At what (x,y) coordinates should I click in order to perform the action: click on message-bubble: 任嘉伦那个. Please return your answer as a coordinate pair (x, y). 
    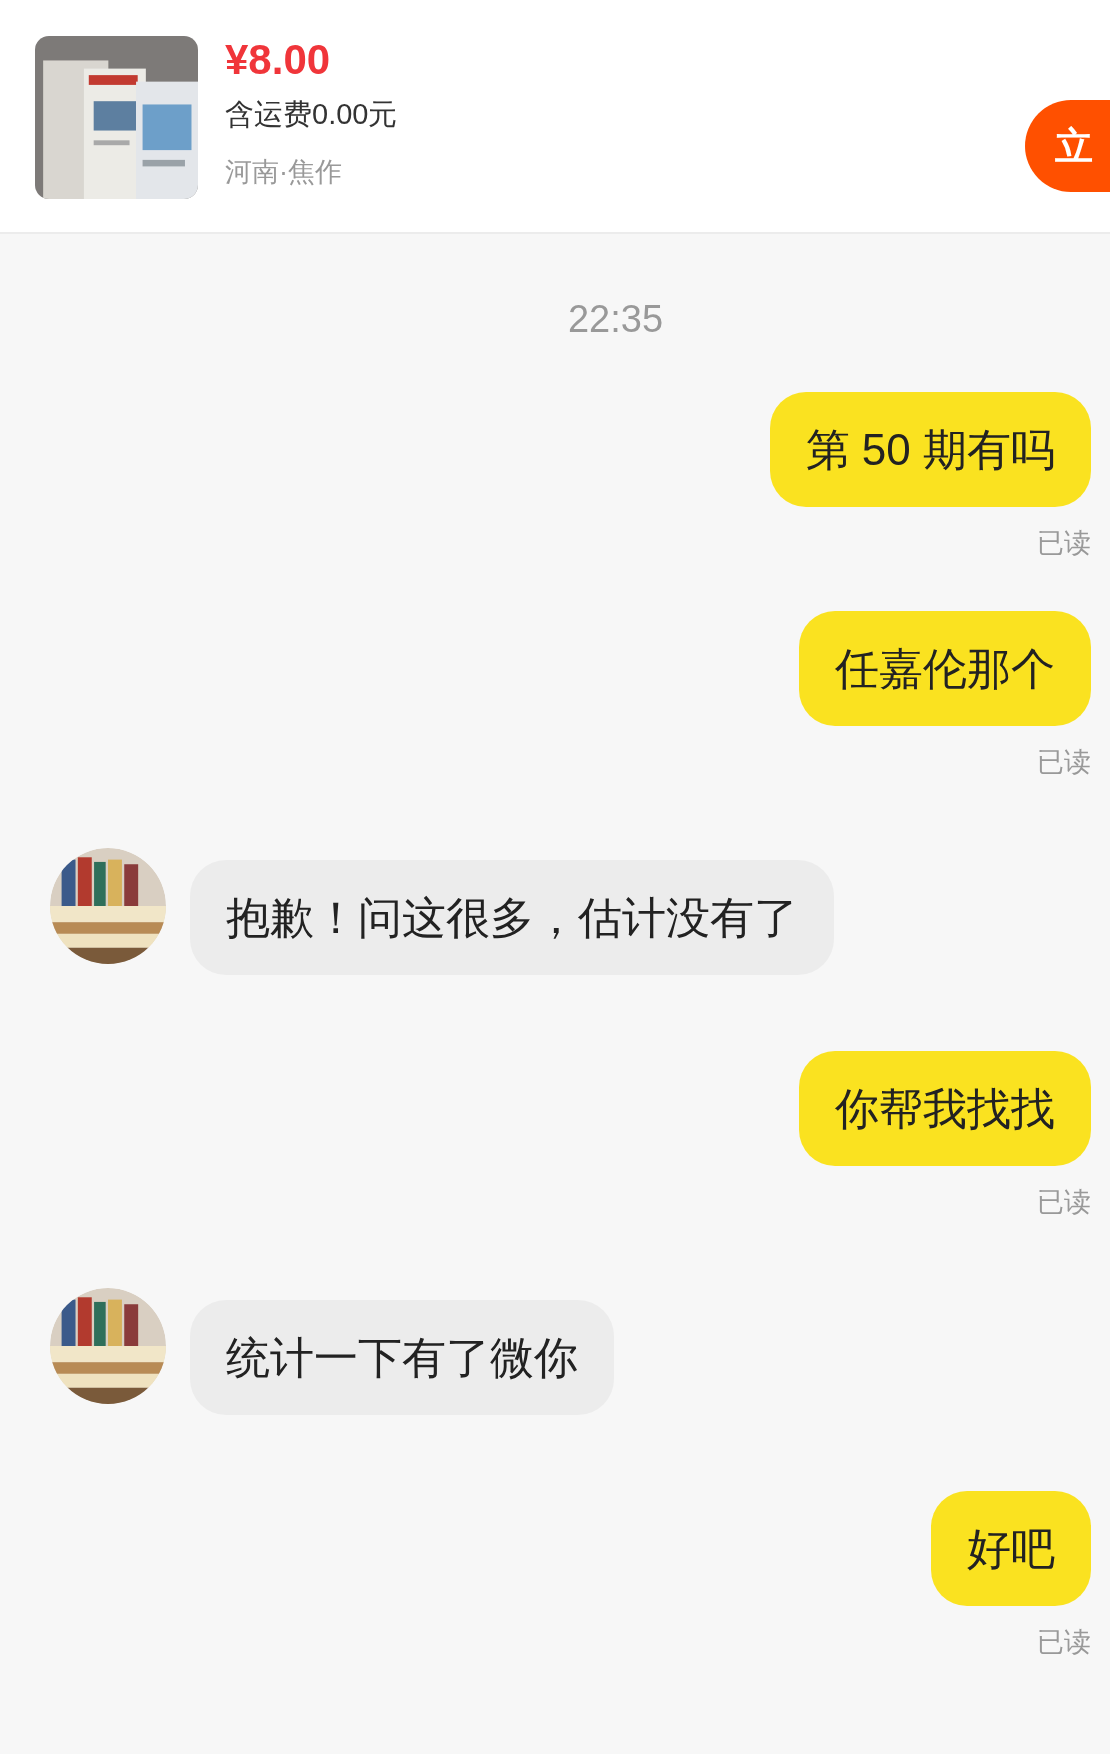
    Looking at the image, I should click on (945, 668).